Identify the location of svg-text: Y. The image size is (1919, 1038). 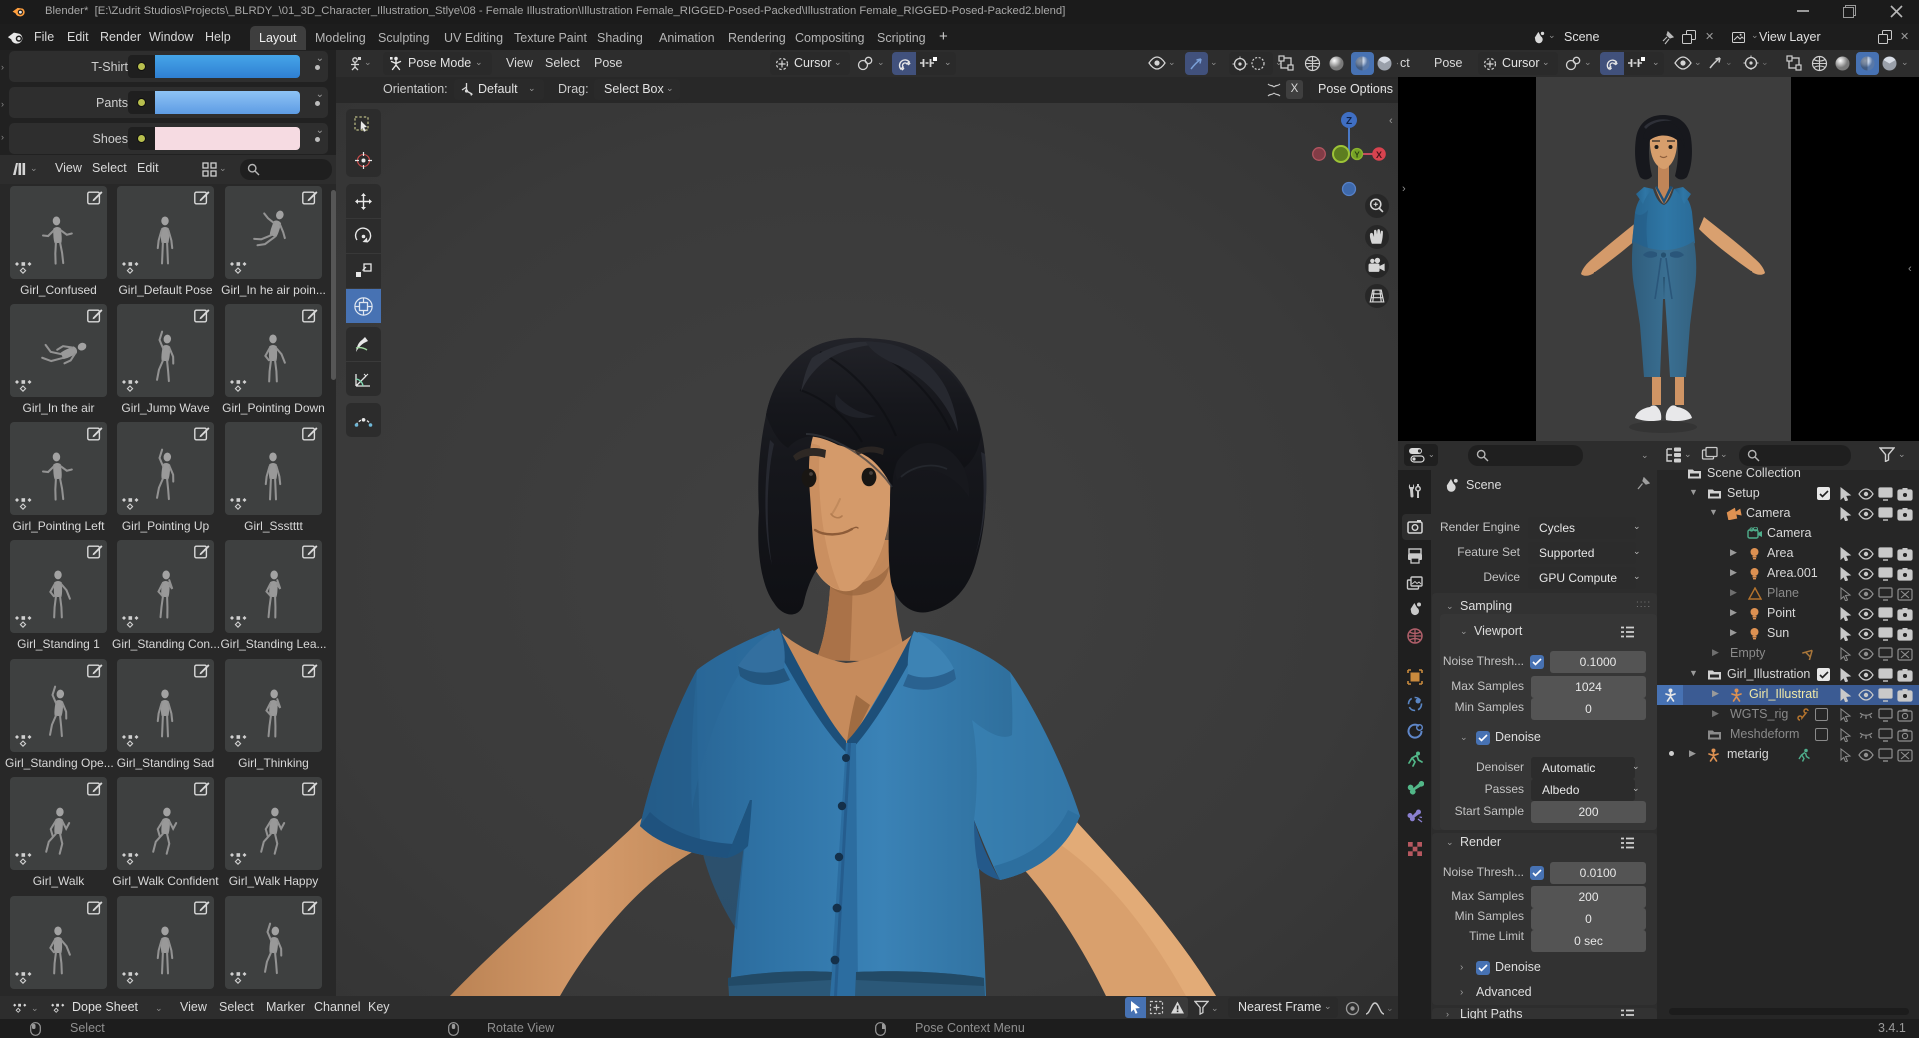
(1357, 155).